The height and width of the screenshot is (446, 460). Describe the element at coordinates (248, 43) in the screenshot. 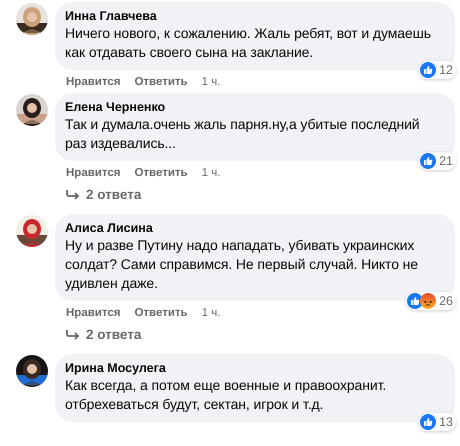

I see `comment-text: Ничего нового, к сожалению. Жаль ребят, вот и думаешь как отдавать своего сына на заклание.` at that location.